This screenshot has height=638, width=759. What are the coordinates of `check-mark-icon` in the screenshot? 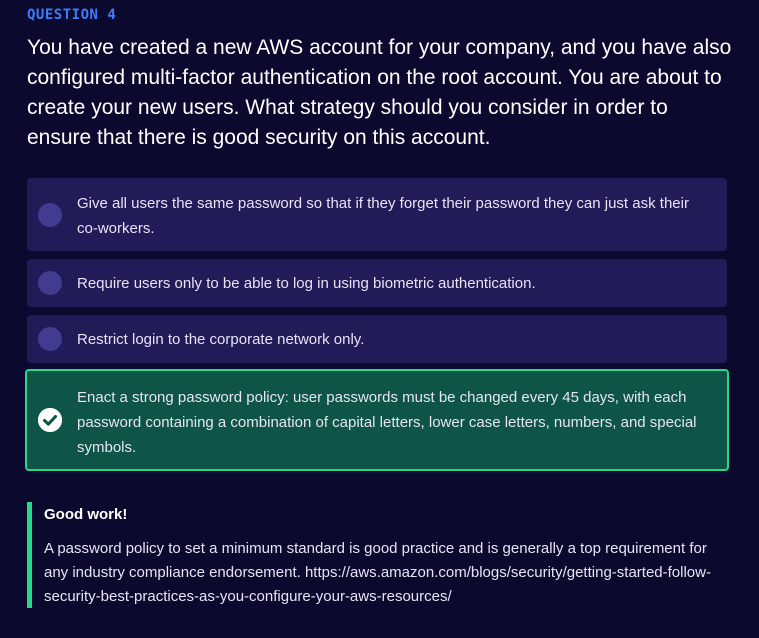 It's located at (50, 420).